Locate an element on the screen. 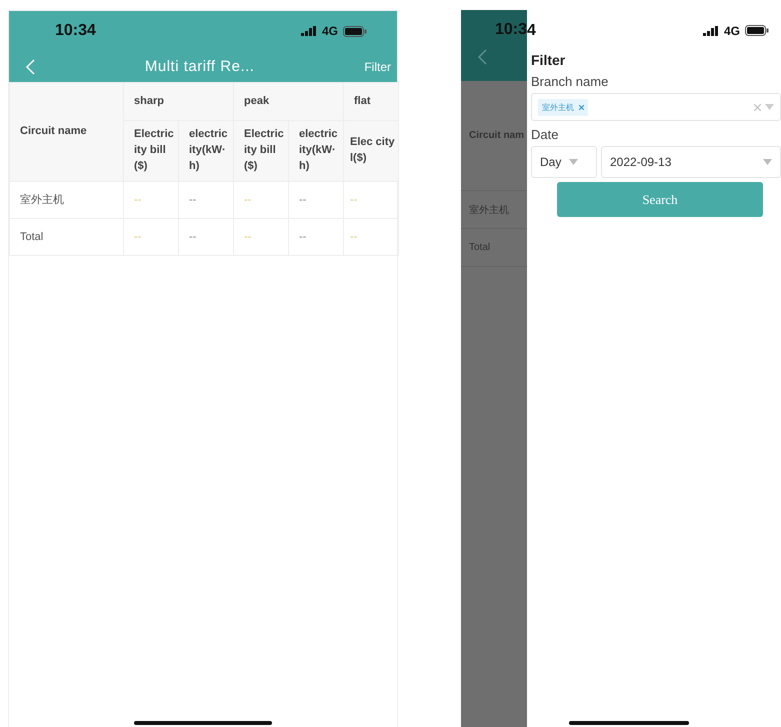  status-time: 4 is located at coordinates (531, 31).